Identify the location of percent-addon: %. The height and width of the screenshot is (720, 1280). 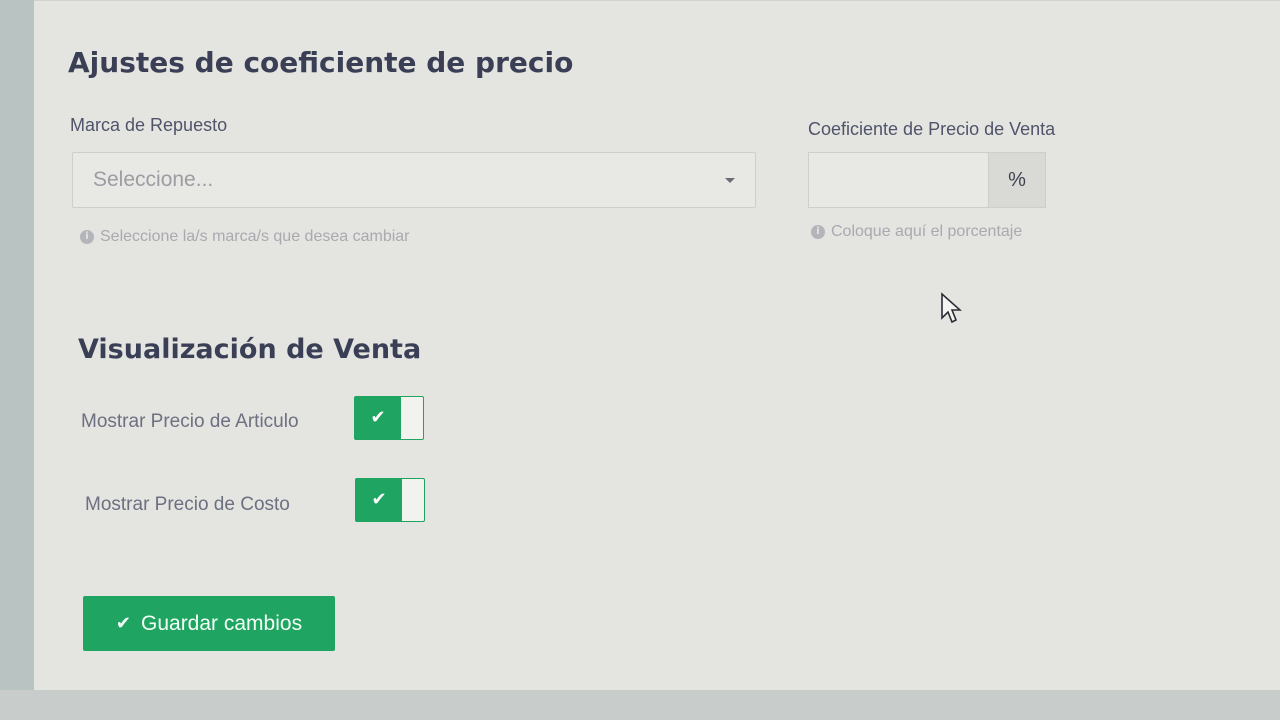
(1017, 180).